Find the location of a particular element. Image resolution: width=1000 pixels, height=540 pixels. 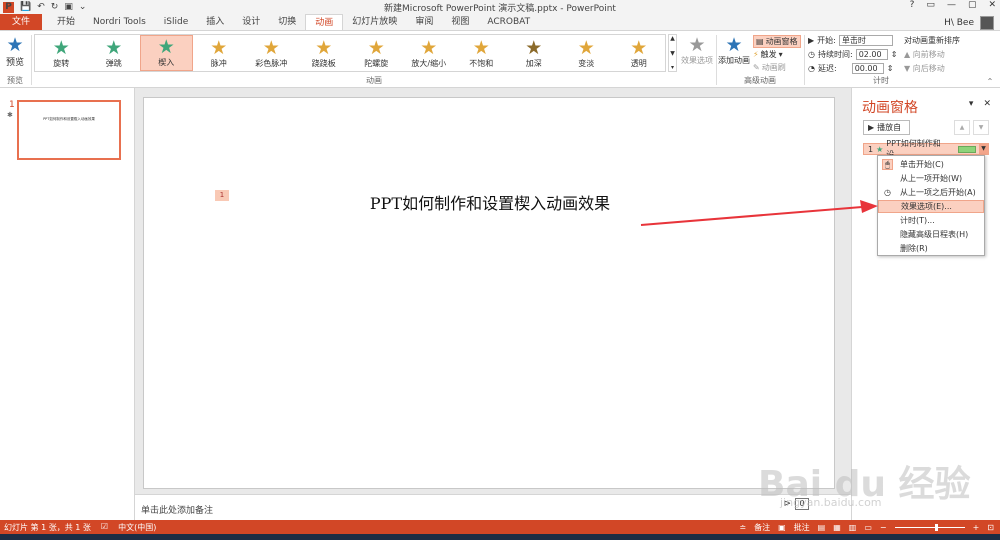

animation-gallery-item: ★ 透明 is located at coordinates (639, 53).